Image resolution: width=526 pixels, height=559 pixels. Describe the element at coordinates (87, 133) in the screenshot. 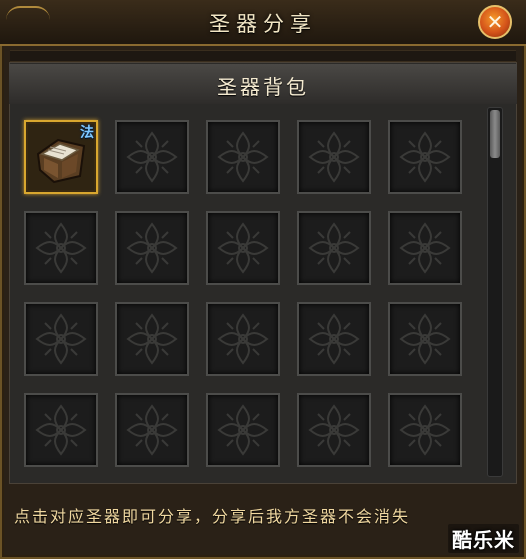

I see `item-type-badge: 法` at that location.